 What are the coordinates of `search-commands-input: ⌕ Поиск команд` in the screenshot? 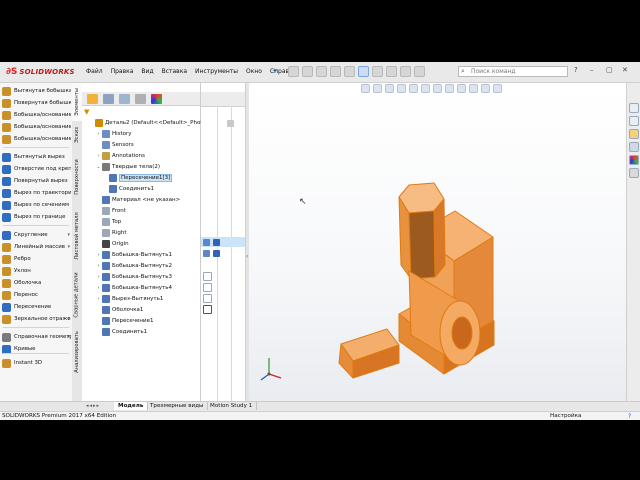 It's located at (513, 71).